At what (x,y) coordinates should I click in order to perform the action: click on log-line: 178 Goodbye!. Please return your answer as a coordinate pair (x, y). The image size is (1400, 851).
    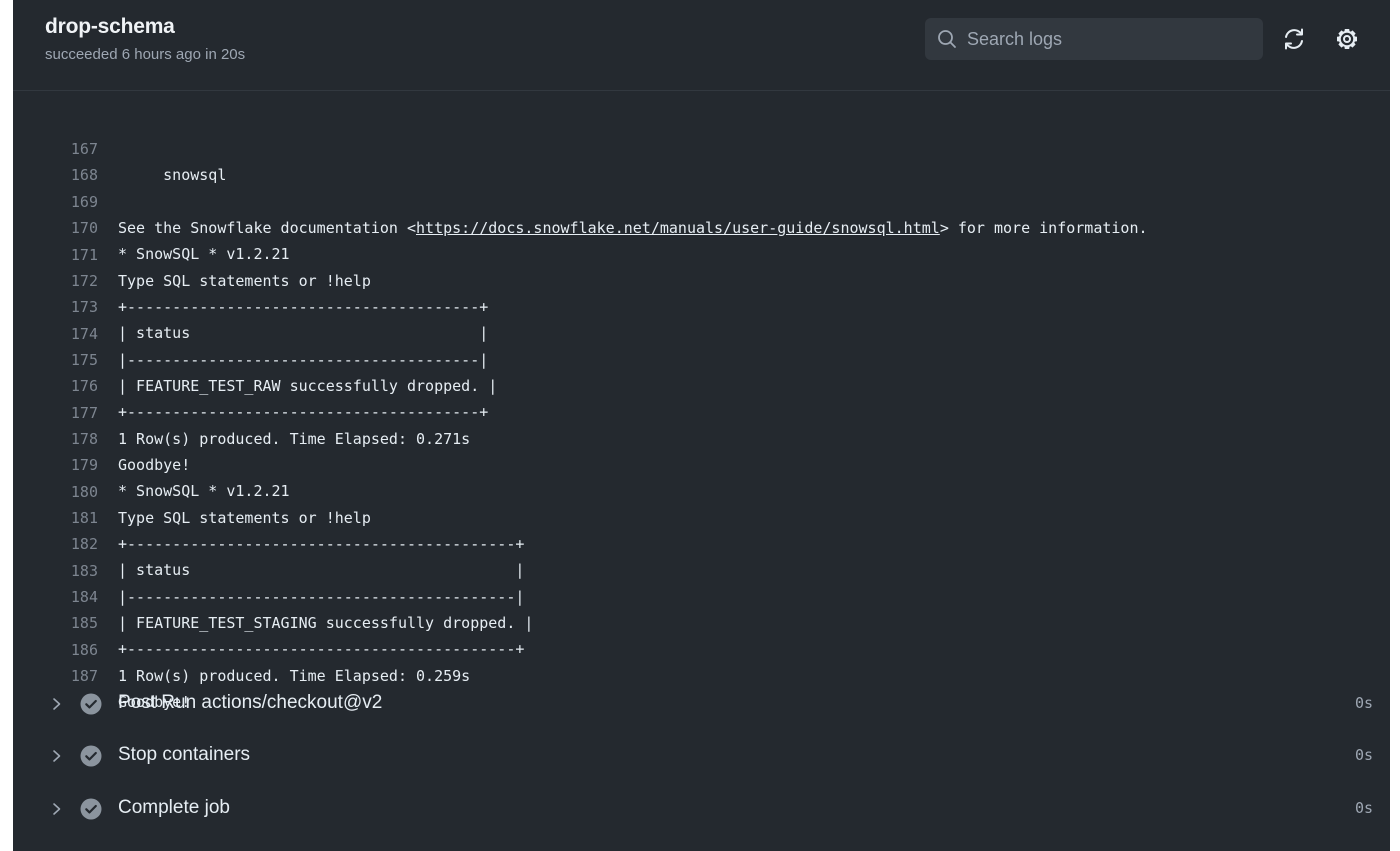
    Looking at the image, I should click on (701, 437).